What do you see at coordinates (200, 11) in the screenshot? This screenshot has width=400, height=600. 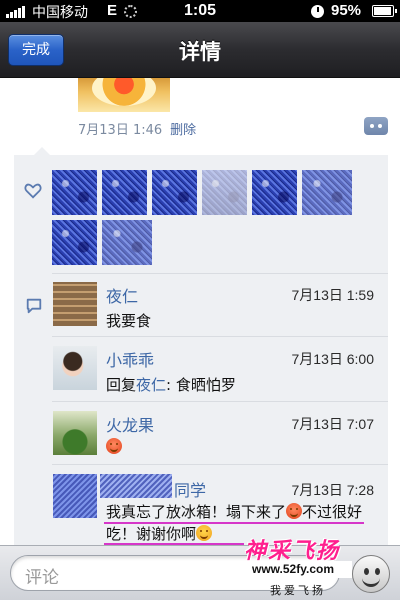 I see `status-bar: 中国移动 E 1:05 95%` at bounding box center [200, 11].